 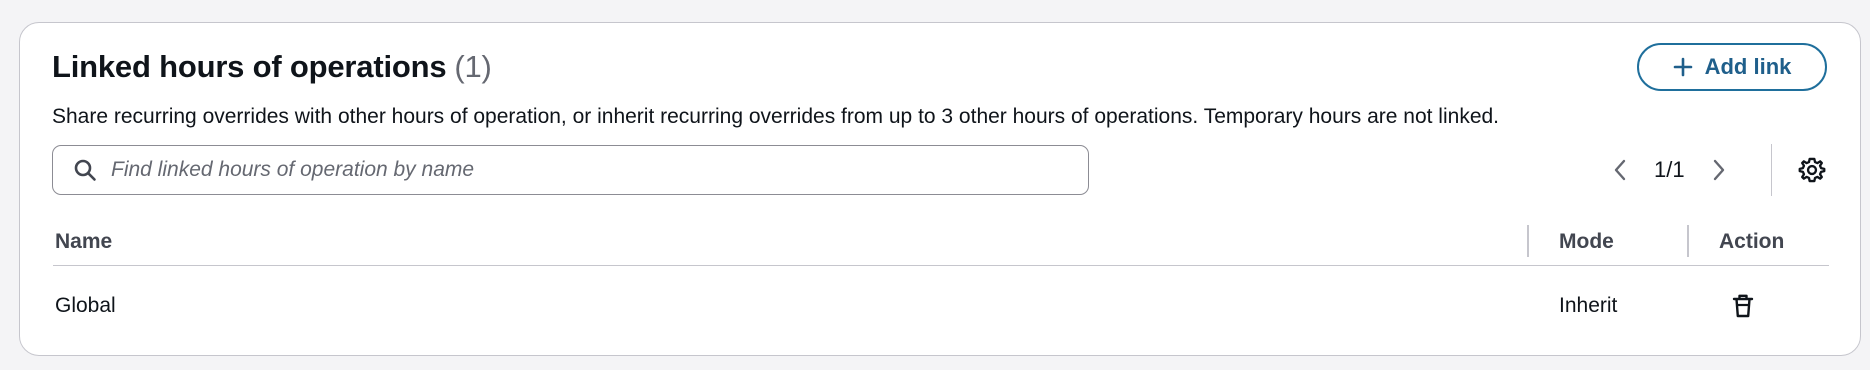 What do you see at coordinates (473, 66) in the screenshot?
I see `section-count: (1)` at bounding box center [473, 66].